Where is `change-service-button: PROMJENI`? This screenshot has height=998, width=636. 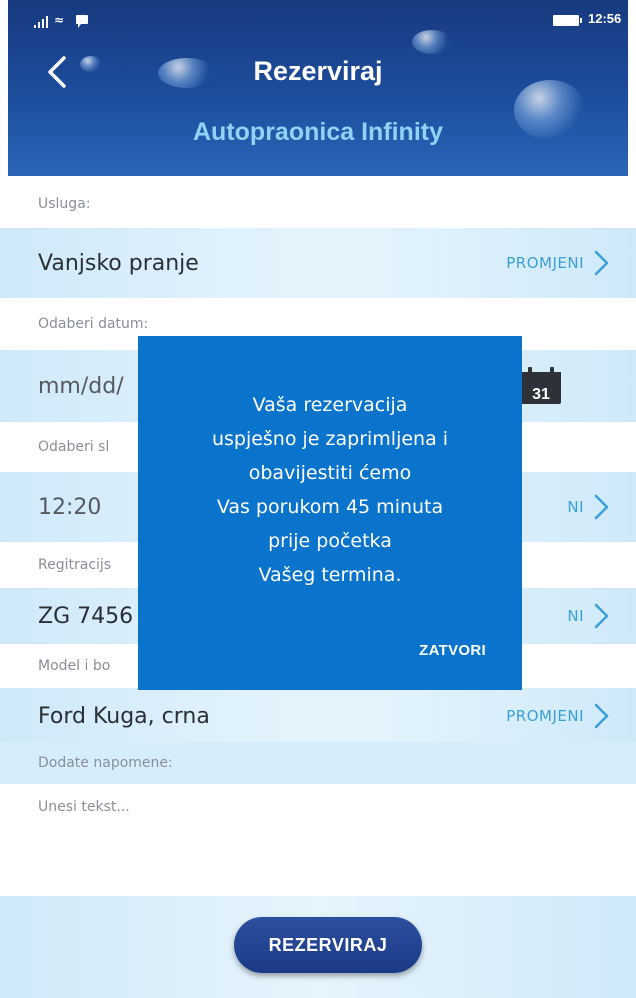 change-service-button: PROMJENI is located at coordinates (545, 263).